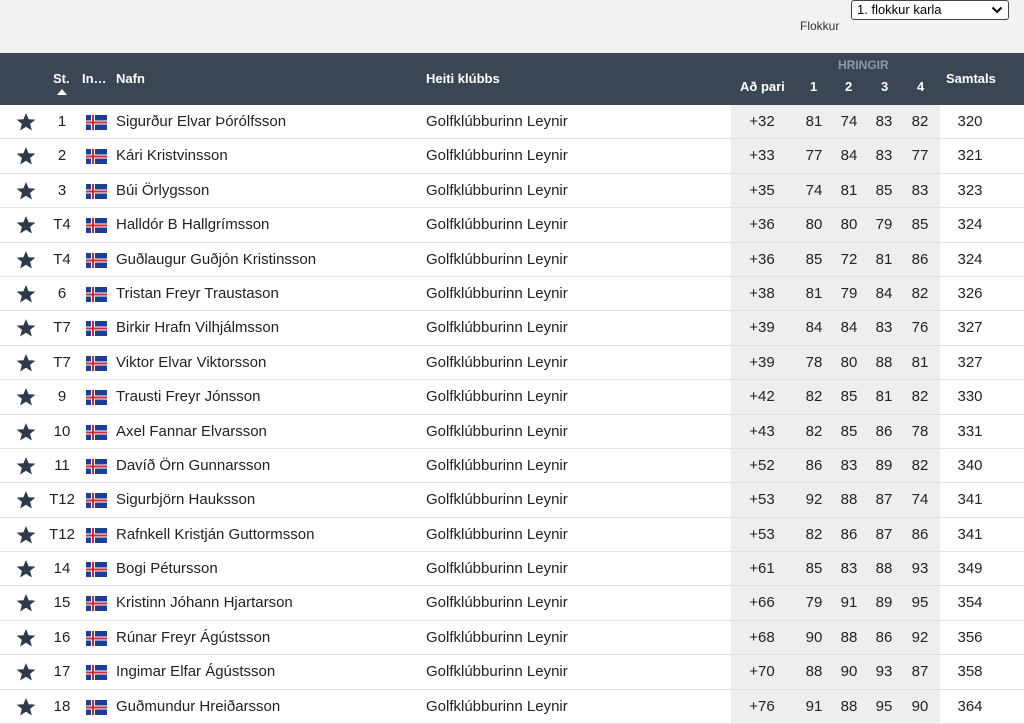 This screenshot has height=724, width=1024. What do you see at coordinates (849, 293) in the screenshot?
I see `round-2-score: 79` at bounding box center [849, 293].